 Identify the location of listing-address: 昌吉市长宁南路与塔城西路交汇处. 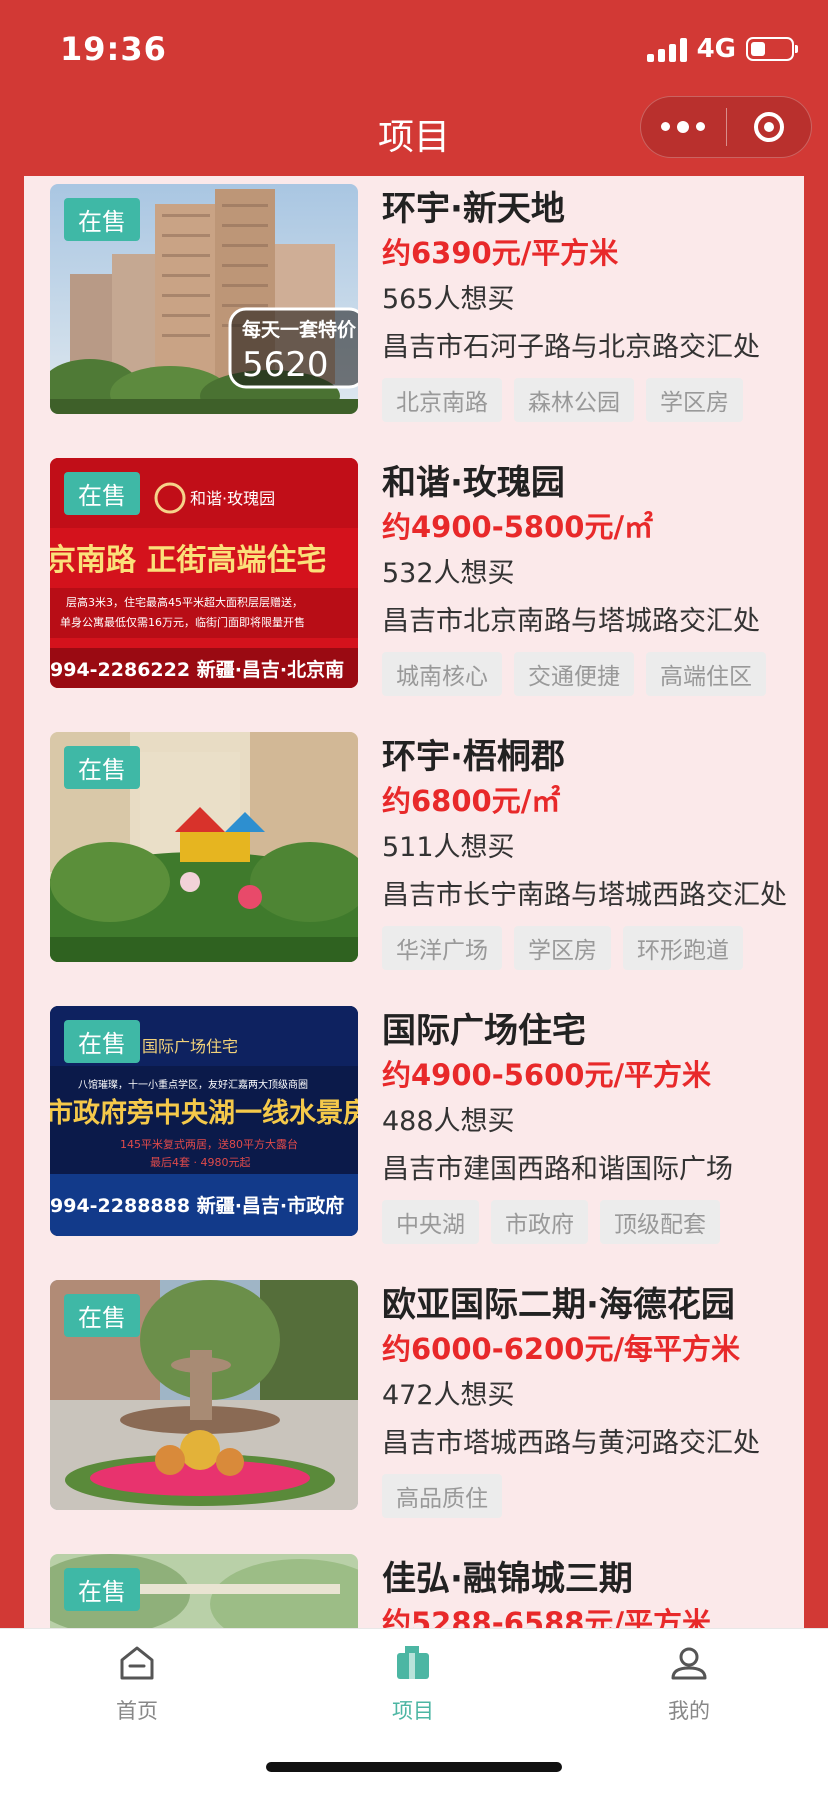
(584, 895).